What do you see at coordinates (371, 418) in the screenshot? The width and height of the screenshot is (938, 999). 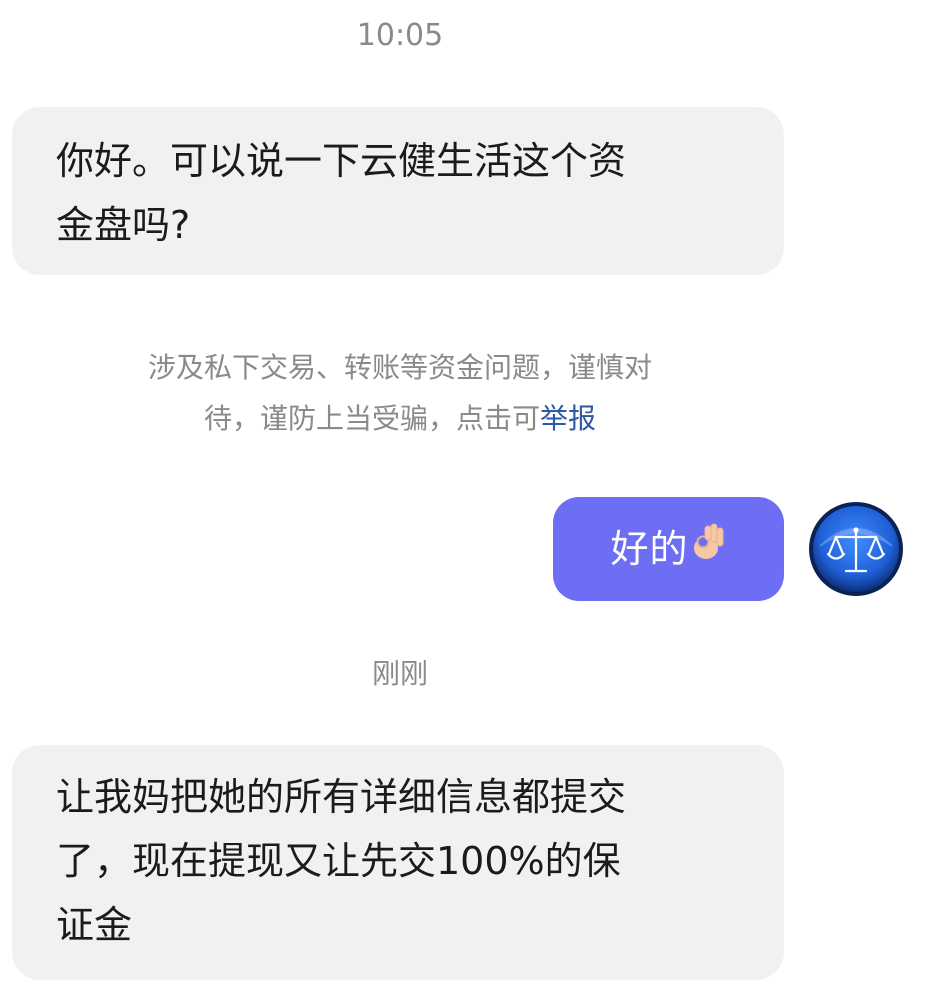 I see `notice-text: 待，谨防上当受骗，点击可` at bounding box center [371, 418].